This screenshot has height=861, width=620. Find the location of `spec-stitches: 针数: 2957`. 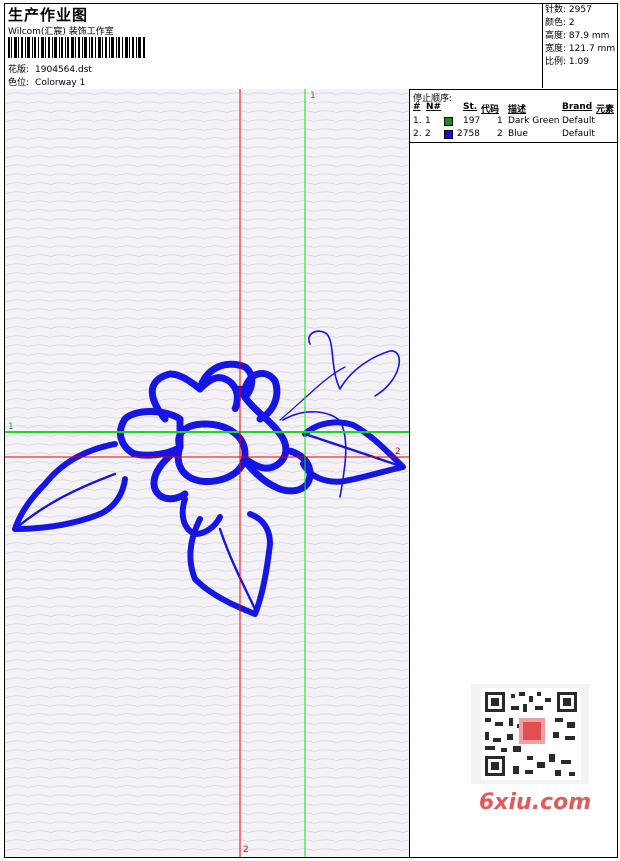

spec-stitches: 针数: 2957 is located at coordinates (568, 10).